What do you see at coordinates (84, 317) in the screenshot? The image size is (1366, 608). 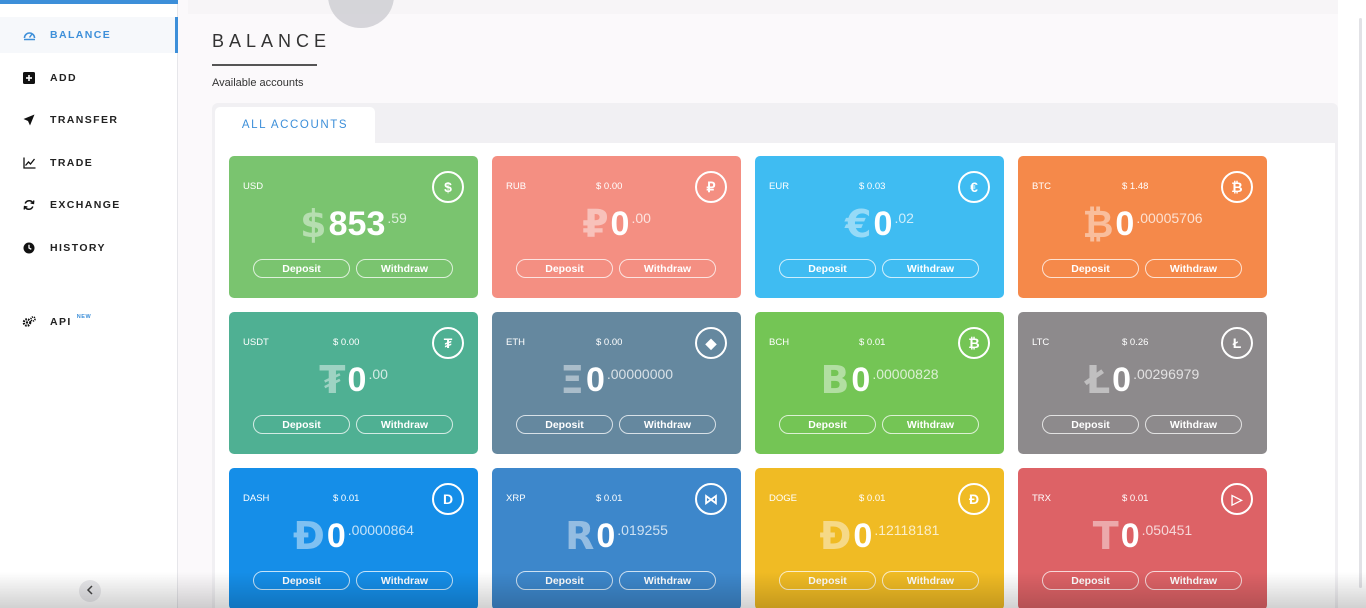 I see `new-badge: NEW` at bounding box center [84, 317].